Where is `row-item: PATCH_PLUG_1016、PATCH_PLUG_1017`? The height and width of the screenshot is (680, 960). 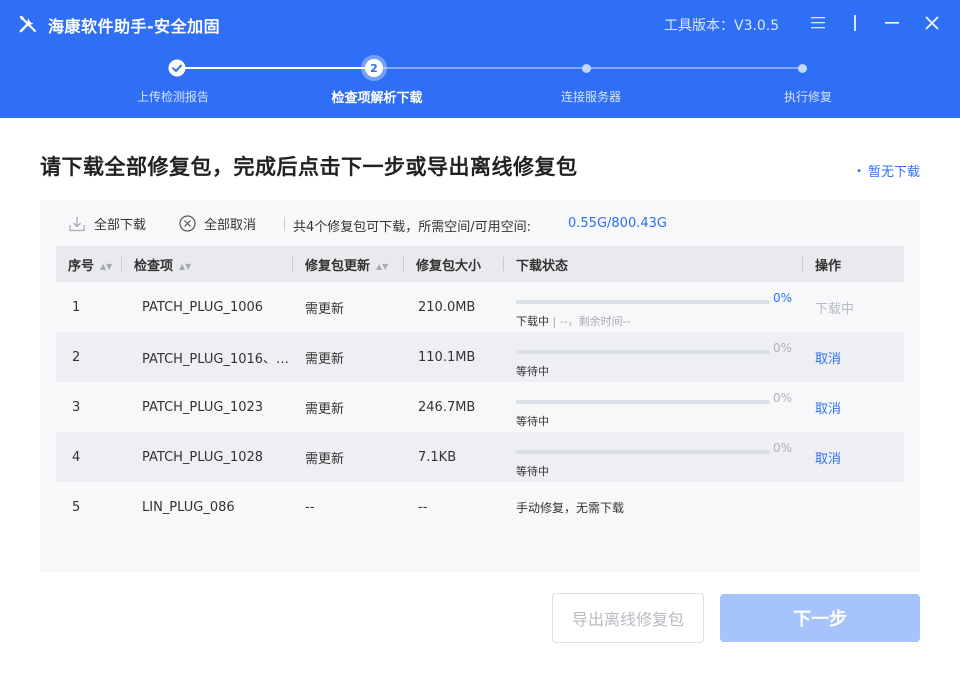 row-item: PATCH_PLUG_1016、PATCH_PLUG_1017 is located at coordinates (217, 359).